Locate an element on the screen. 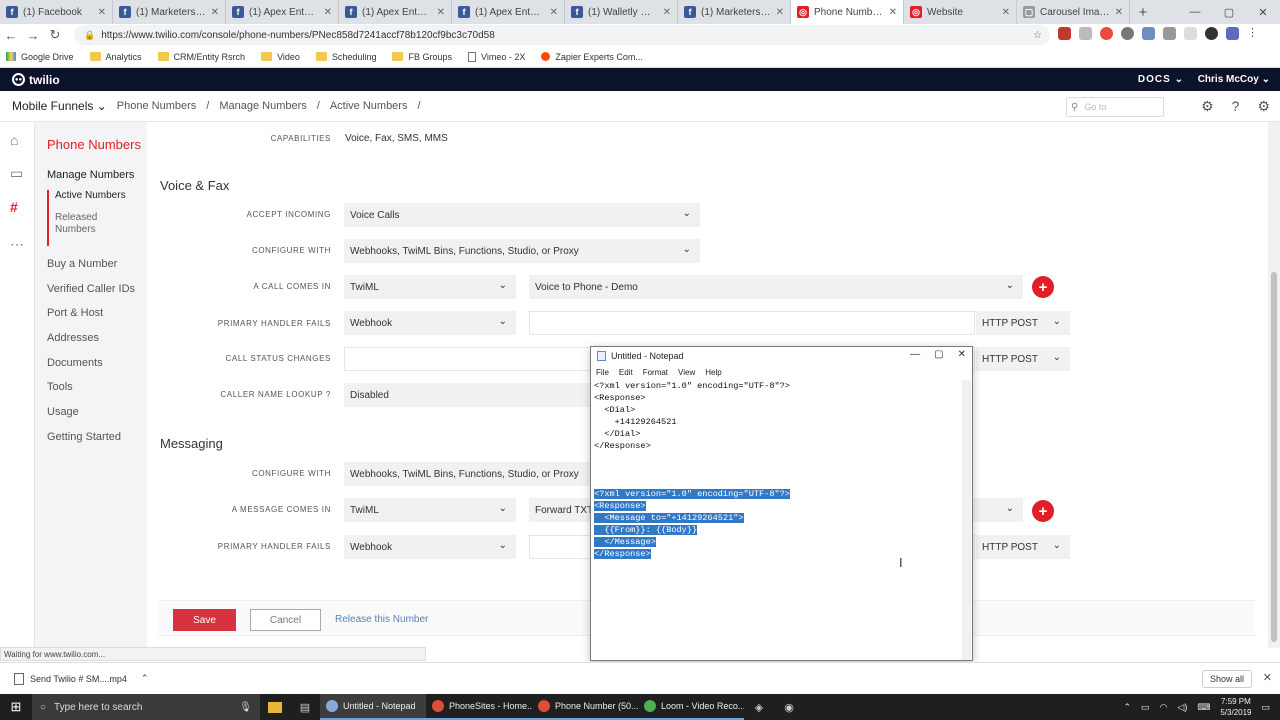 The width and height of the screenshot is (1280, 720). release-number-link: Release this Number is located at coordinates (381, 619).